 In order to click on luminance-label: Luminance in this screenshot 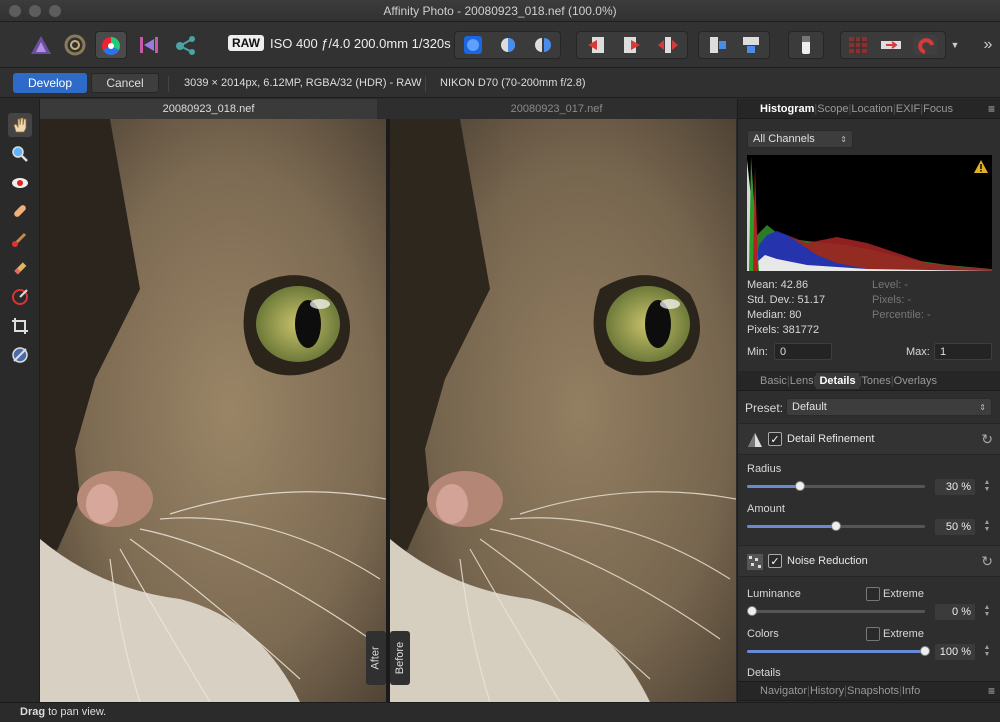, I will do `click(774, 594)`.